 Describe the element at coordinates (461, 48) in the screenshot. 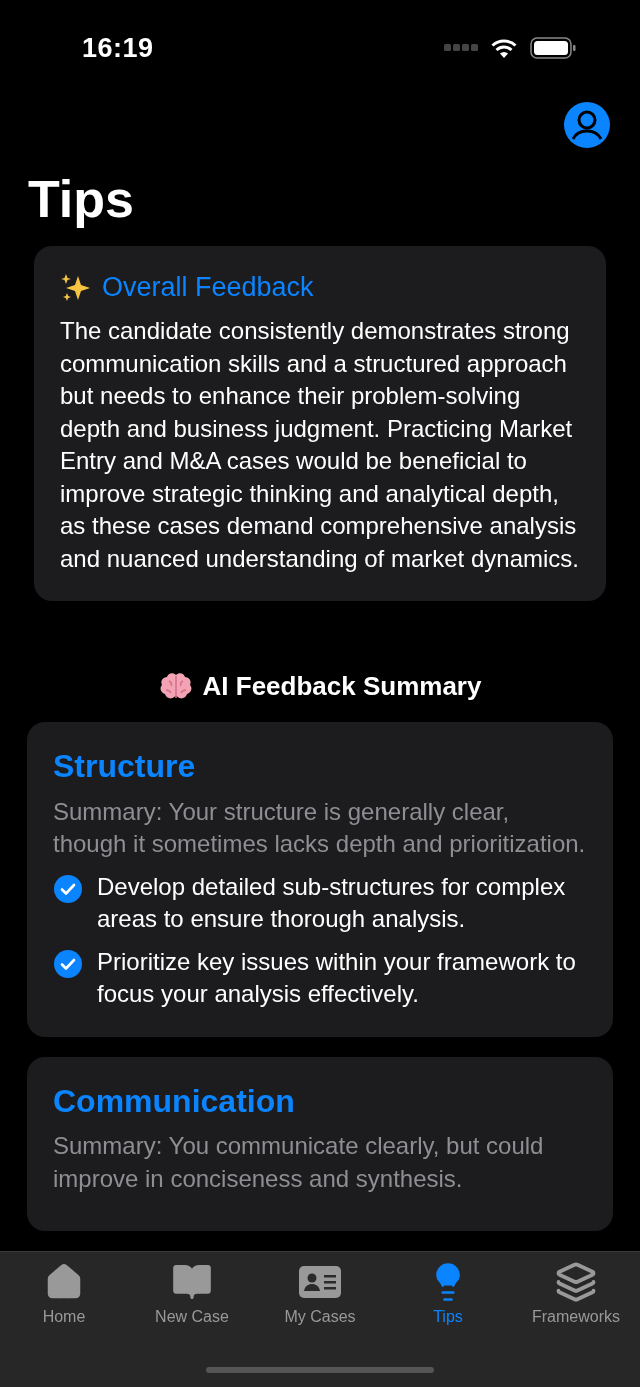

I see `signal-icon` at that location.